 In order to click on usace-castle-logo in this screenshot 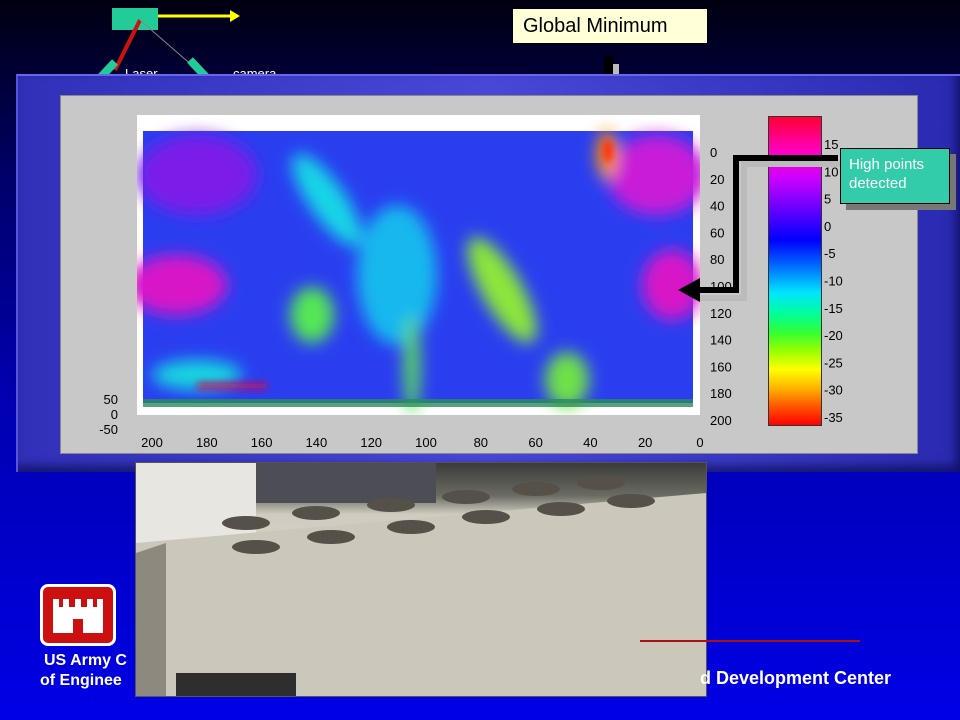, I will do `click(78, 615)`.